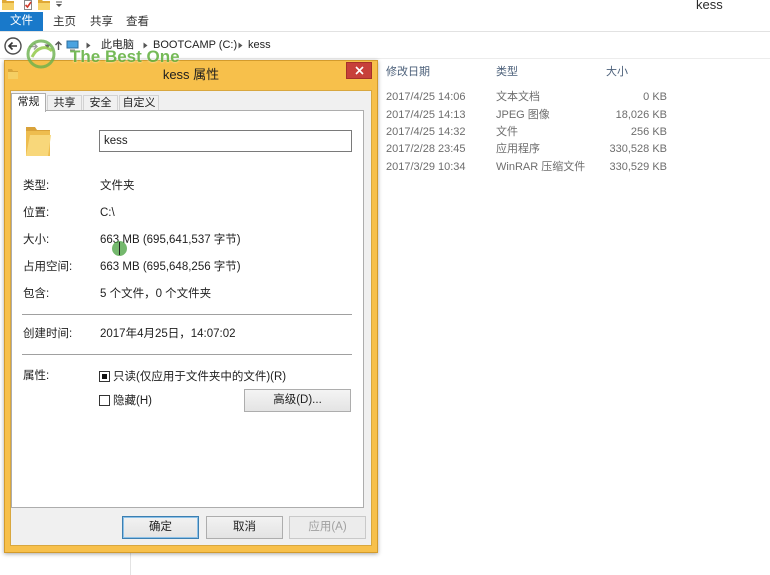 Image resolution: width=770 pixels, height=575 pixels. Describe the element at coordinates (259, 45) in the screenshot. I see `breadcrumb-folder: kess` at that location.